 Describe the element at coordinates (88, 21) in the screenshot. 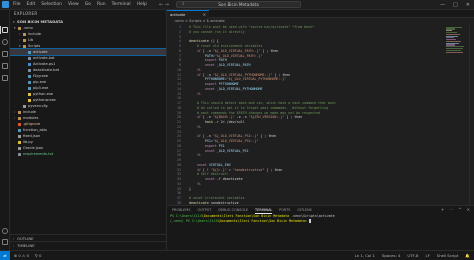

I see `project-folder-header: ▾ SON BICIN METADATA` at that location.